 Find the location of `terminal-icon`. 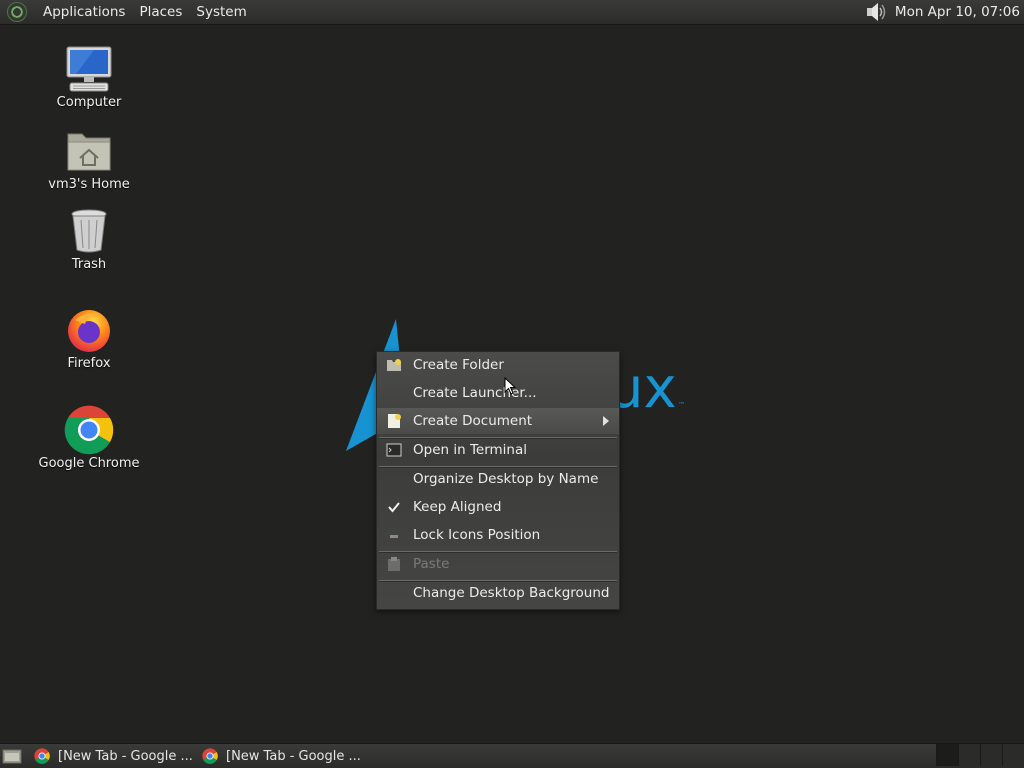

terminal-icon is located at coordinates (394, 450).